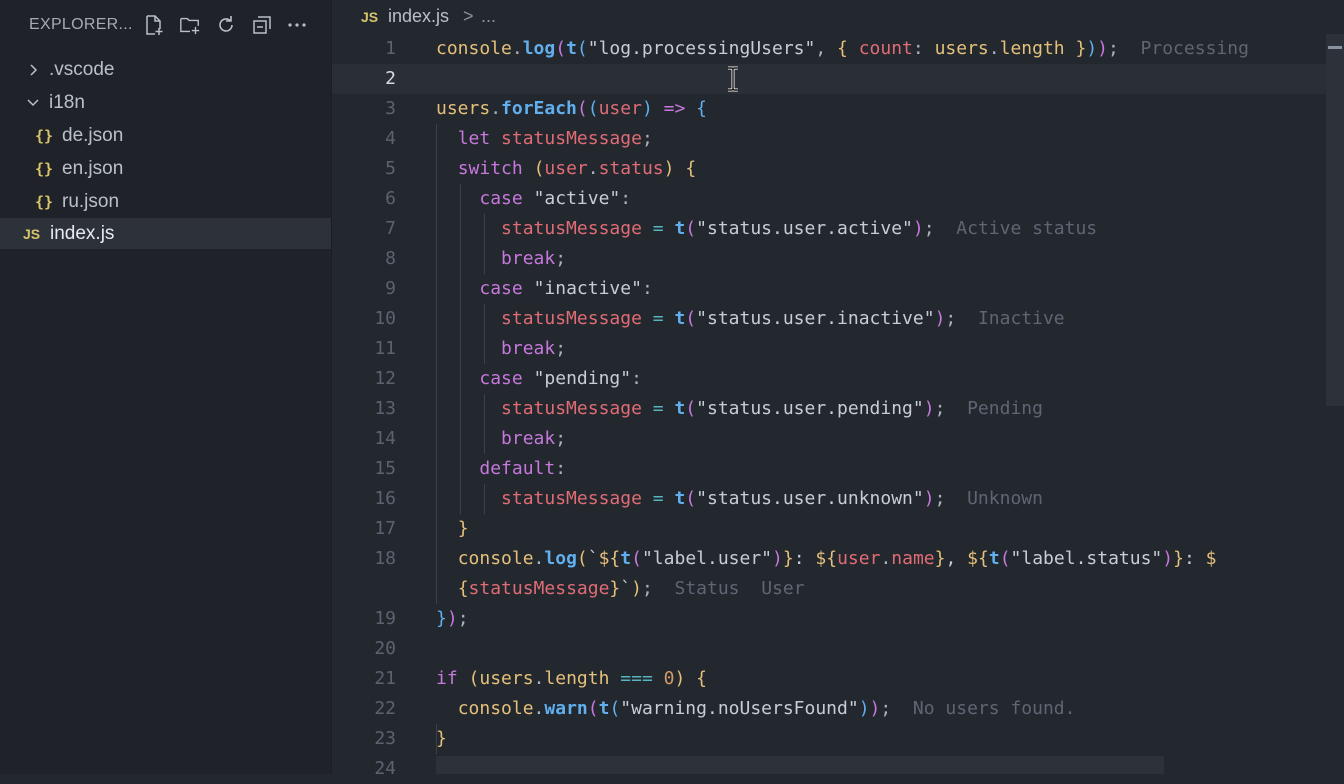  I want to click on line-number: 3, so click(390, 108).